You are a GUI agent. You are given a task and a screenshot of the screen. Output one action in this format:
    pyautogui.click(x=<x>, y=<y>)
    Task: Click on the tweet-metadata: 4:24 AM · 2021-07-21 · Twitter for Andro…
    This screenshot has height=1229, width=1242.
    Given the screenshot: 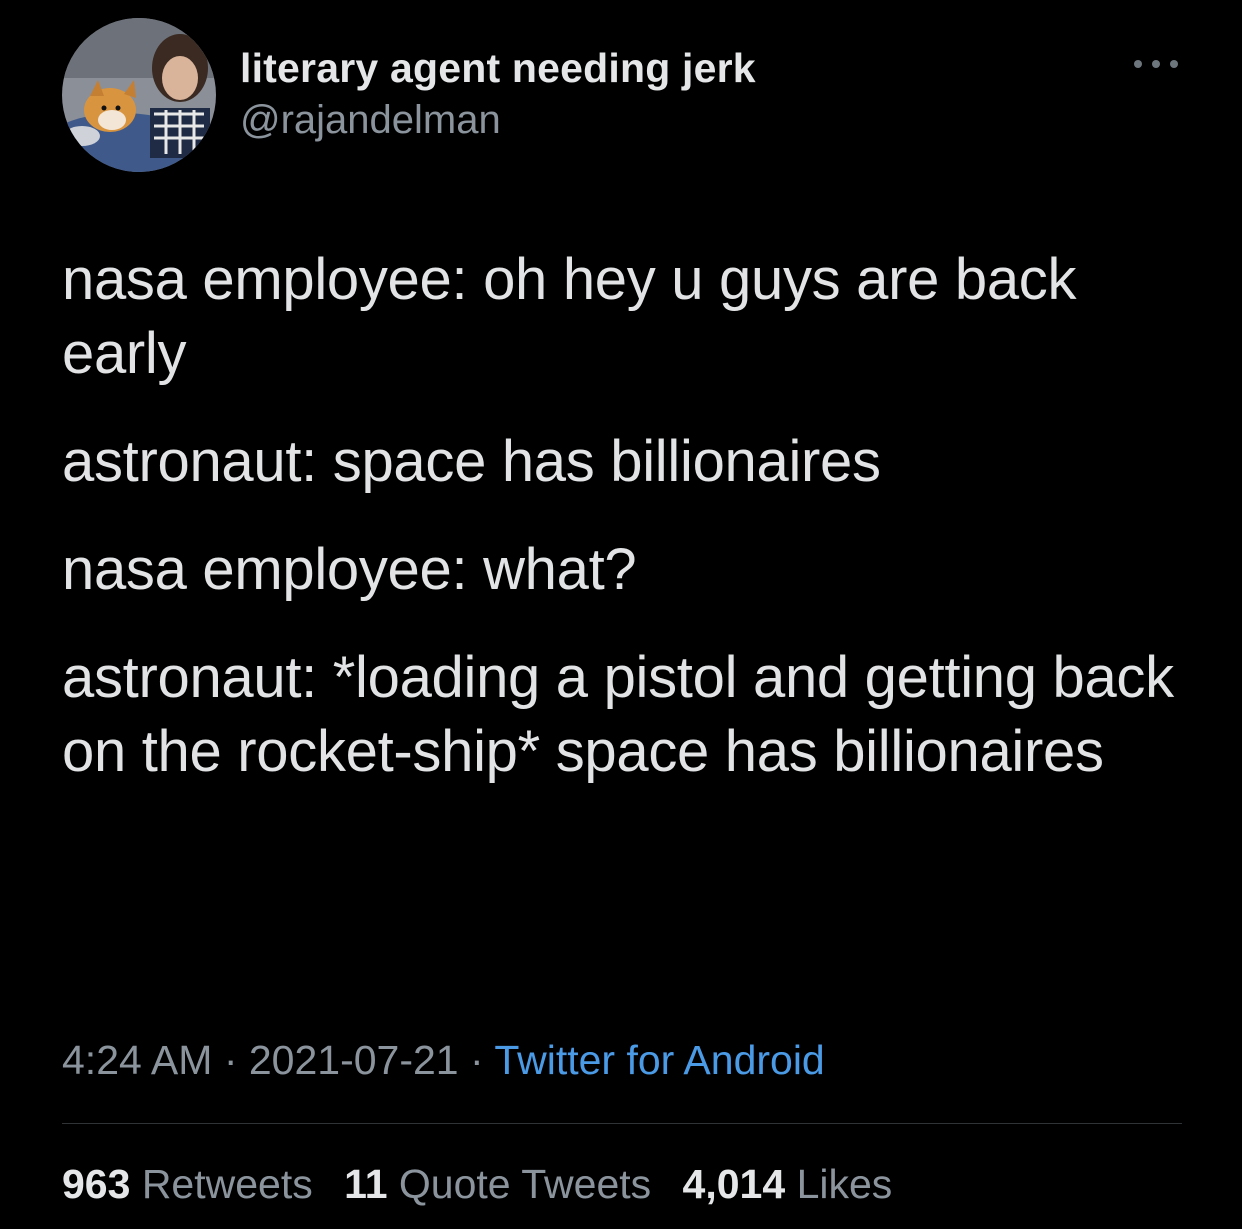 What is the action you would take?
    pyautogui.click(x=443, y=1060)
    